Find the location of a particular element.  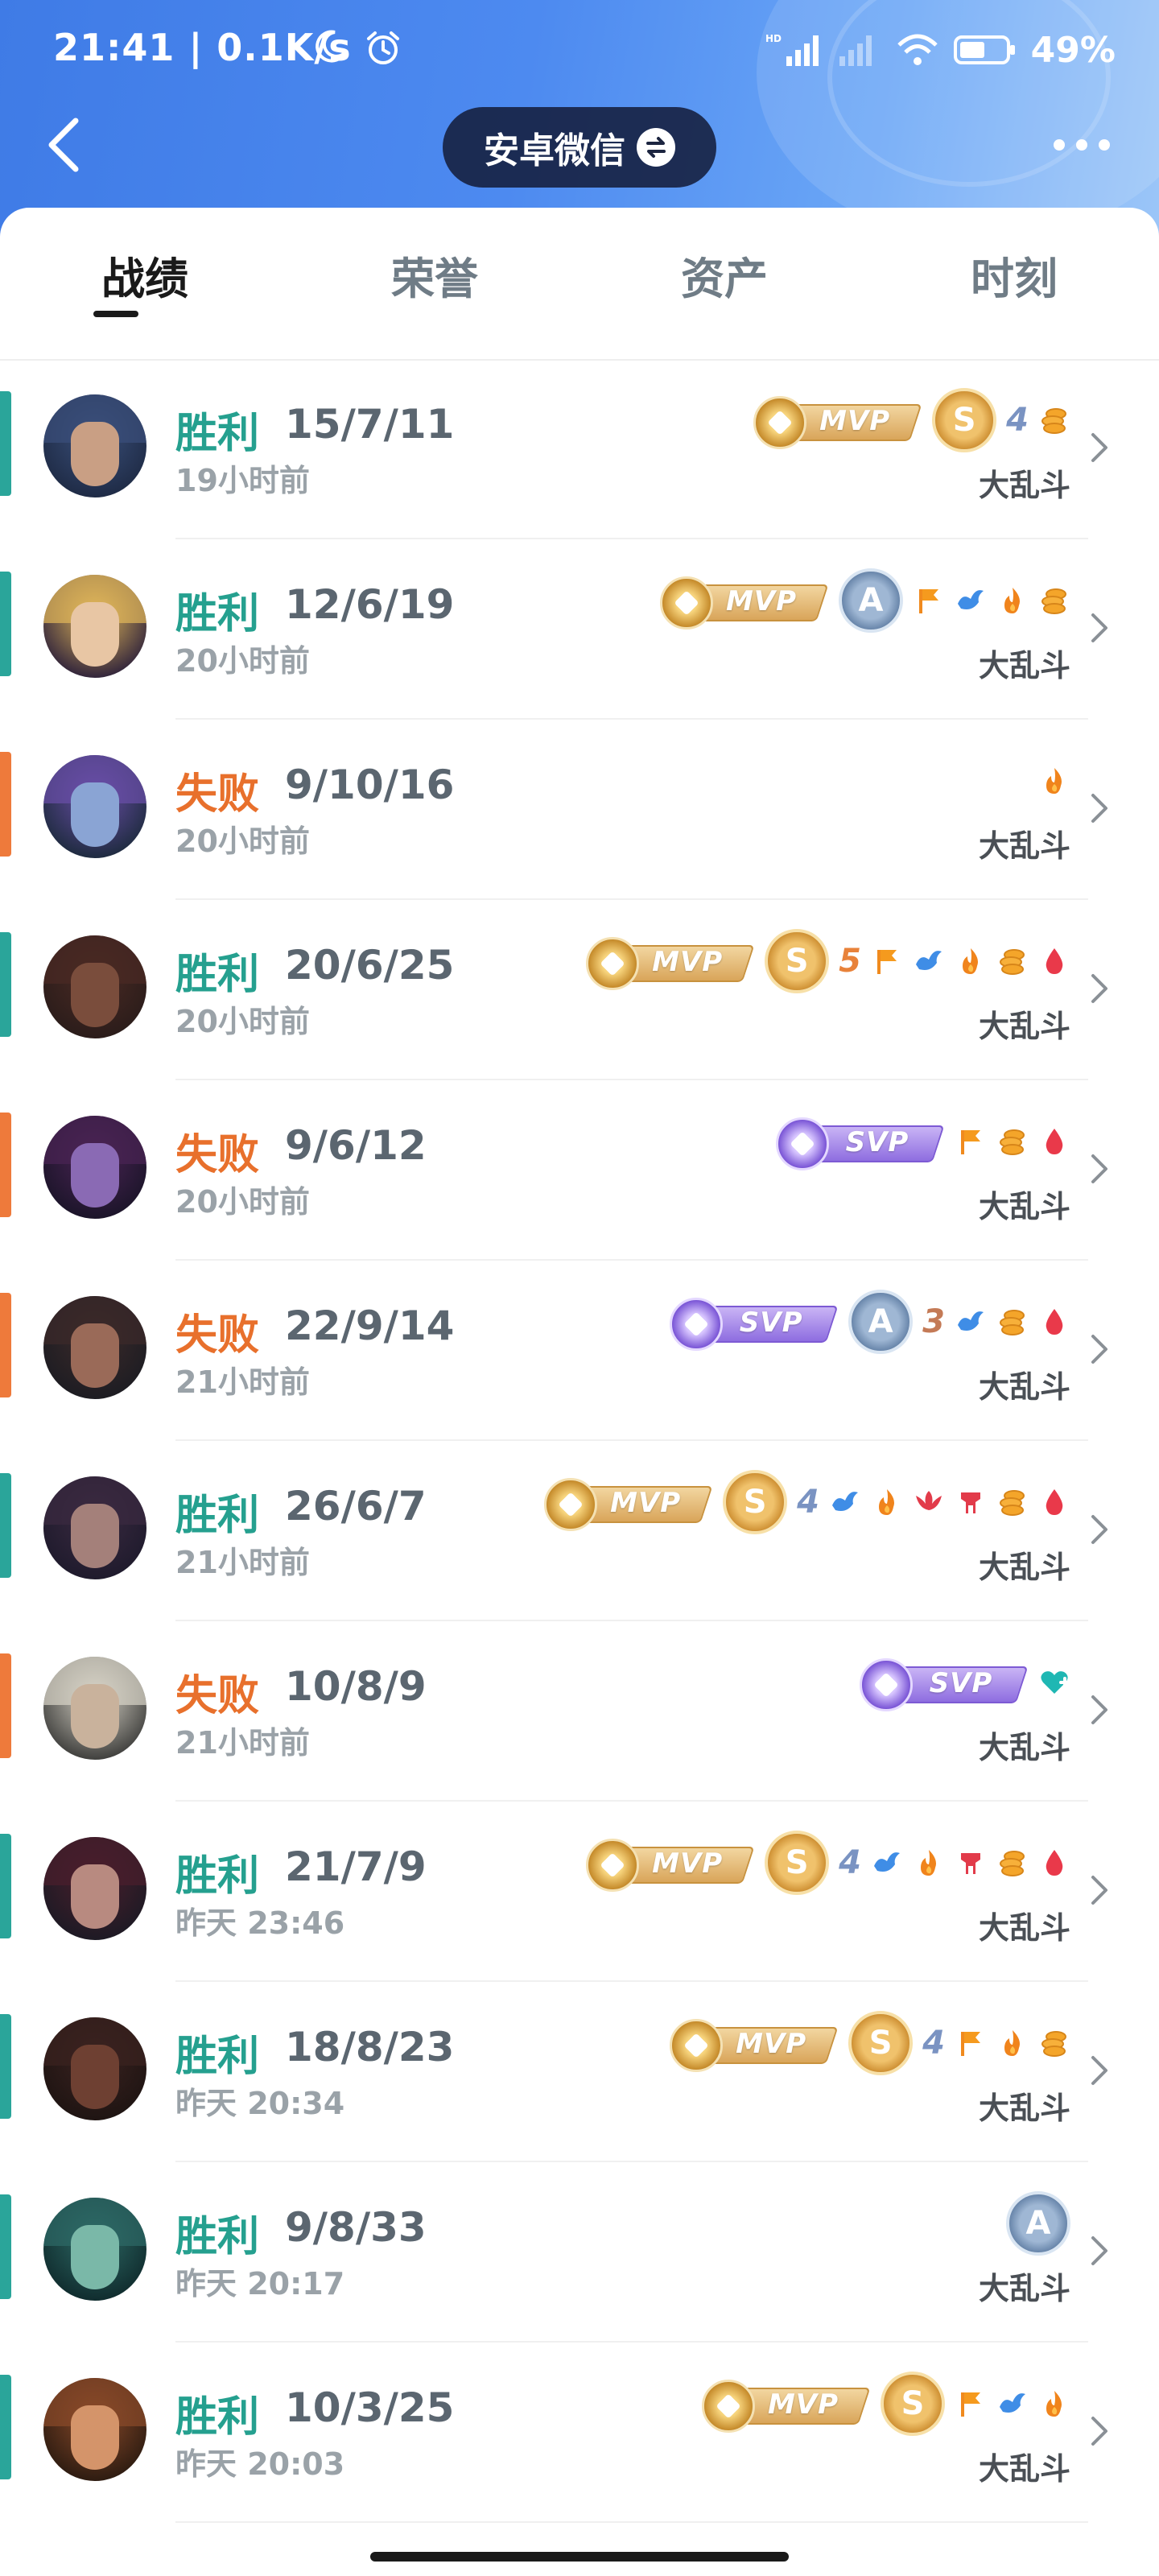

match-time: 20小时前 is located at coordinates (242, 1021).